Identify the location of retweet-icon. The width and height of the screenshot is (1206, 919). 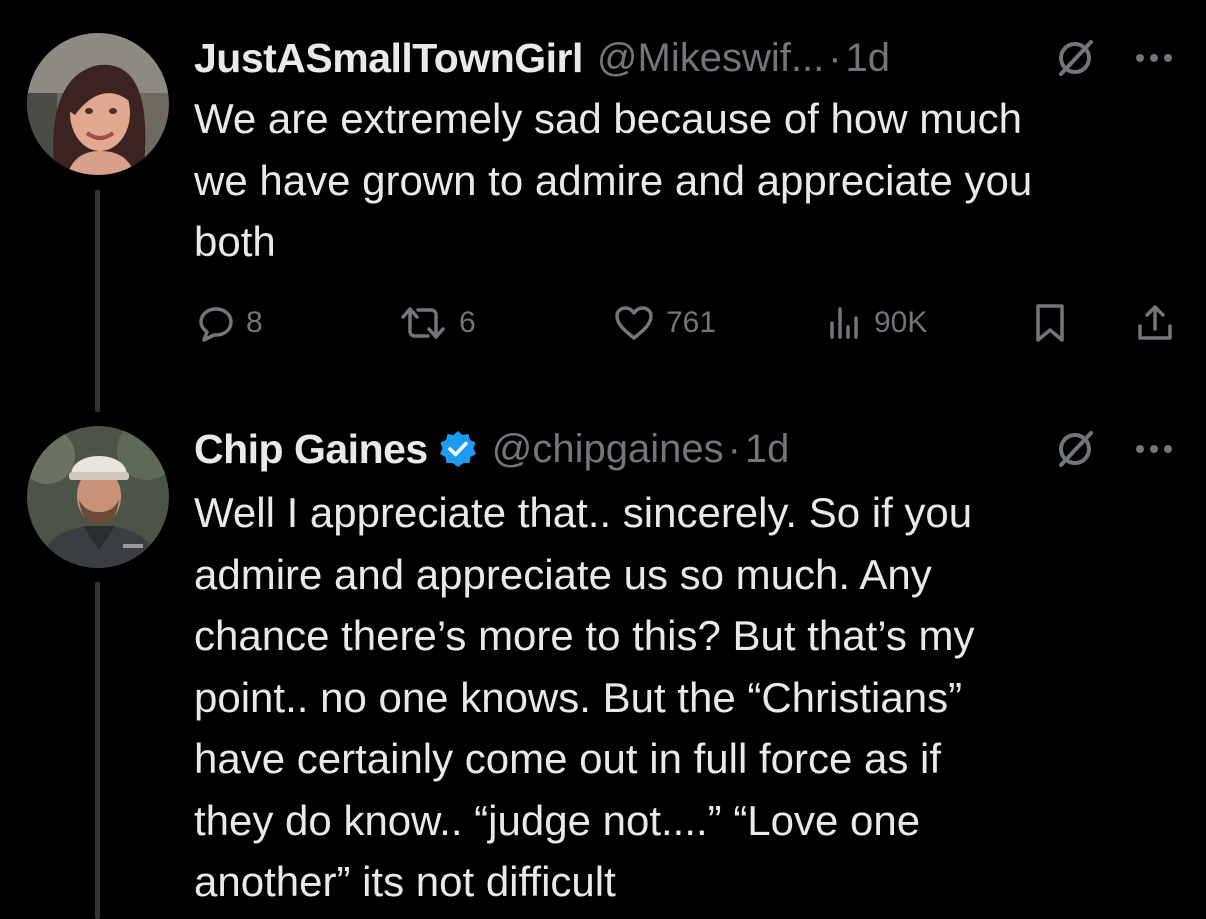
(423, 323).